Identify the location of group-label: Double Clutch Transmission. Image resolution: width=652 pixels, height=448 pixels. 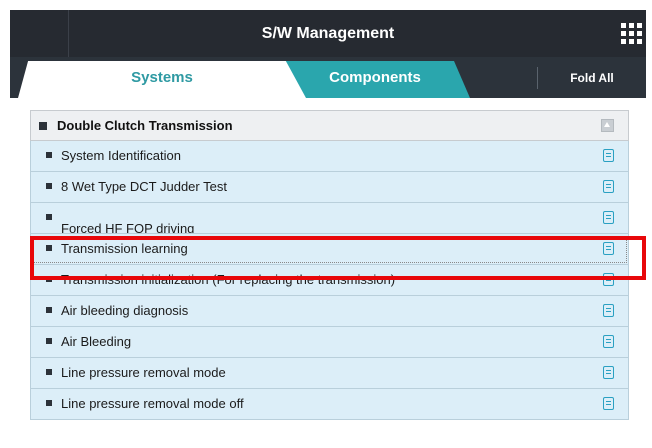
(145, 125).